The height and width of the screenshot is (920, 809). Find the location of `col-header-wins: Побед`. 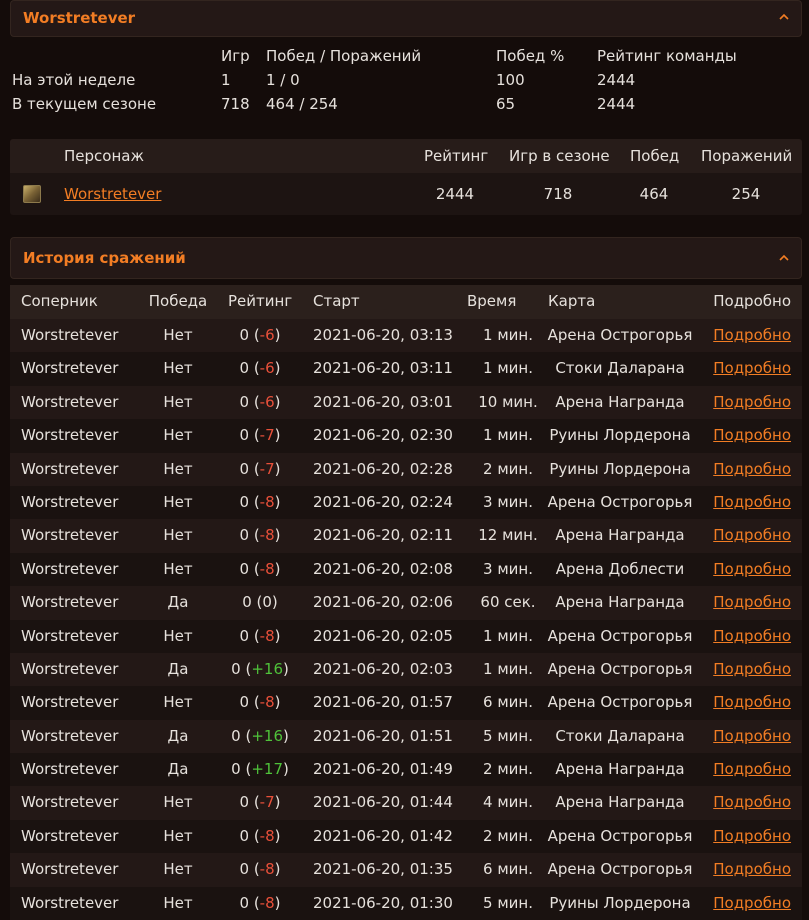

col-header-wins: Побед is located at coordinates (655, 156).